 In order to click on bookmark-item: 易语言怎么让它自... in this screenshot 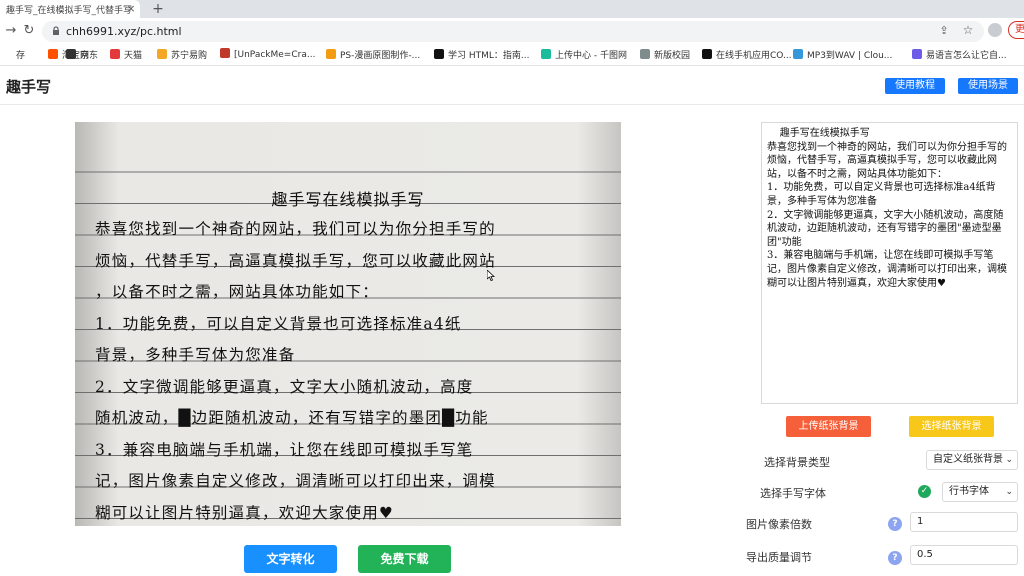, I will do `click(959, 55)`.